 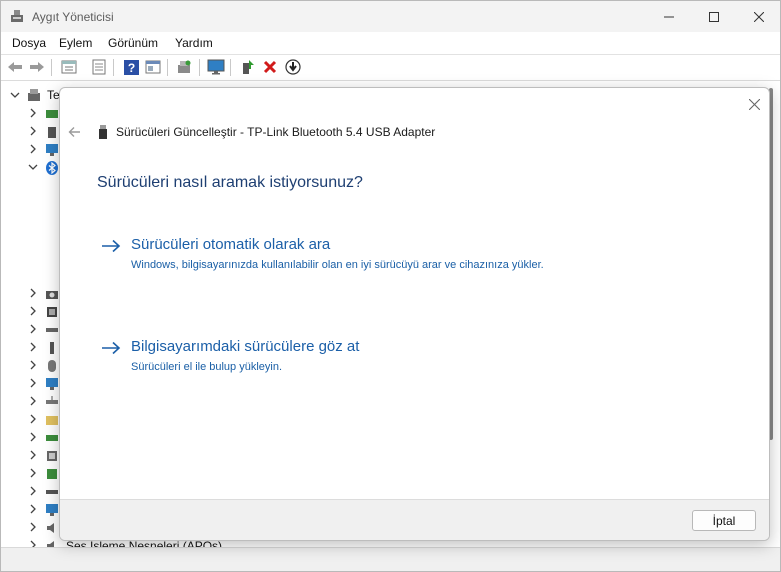 I want to click on view-icon, so click(x=153, y=67).